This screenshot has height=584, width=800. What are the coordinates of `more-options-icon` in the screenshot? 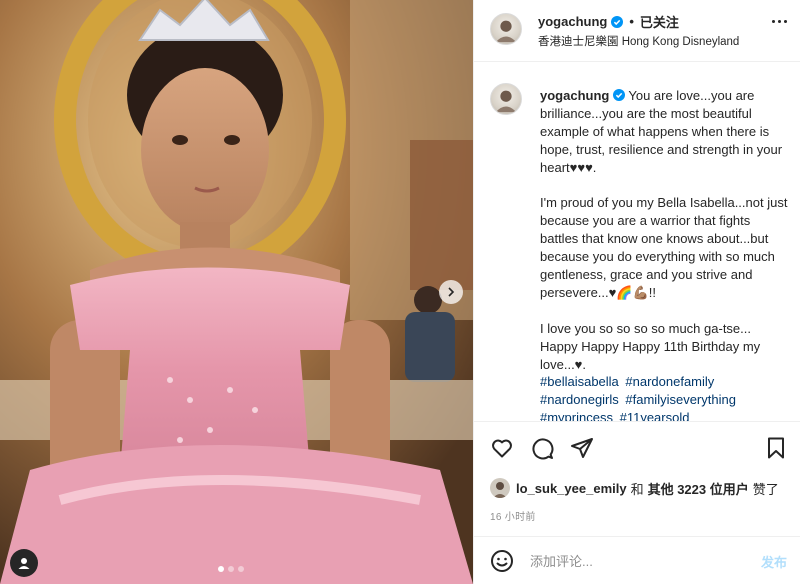 It's located at (779, 21).